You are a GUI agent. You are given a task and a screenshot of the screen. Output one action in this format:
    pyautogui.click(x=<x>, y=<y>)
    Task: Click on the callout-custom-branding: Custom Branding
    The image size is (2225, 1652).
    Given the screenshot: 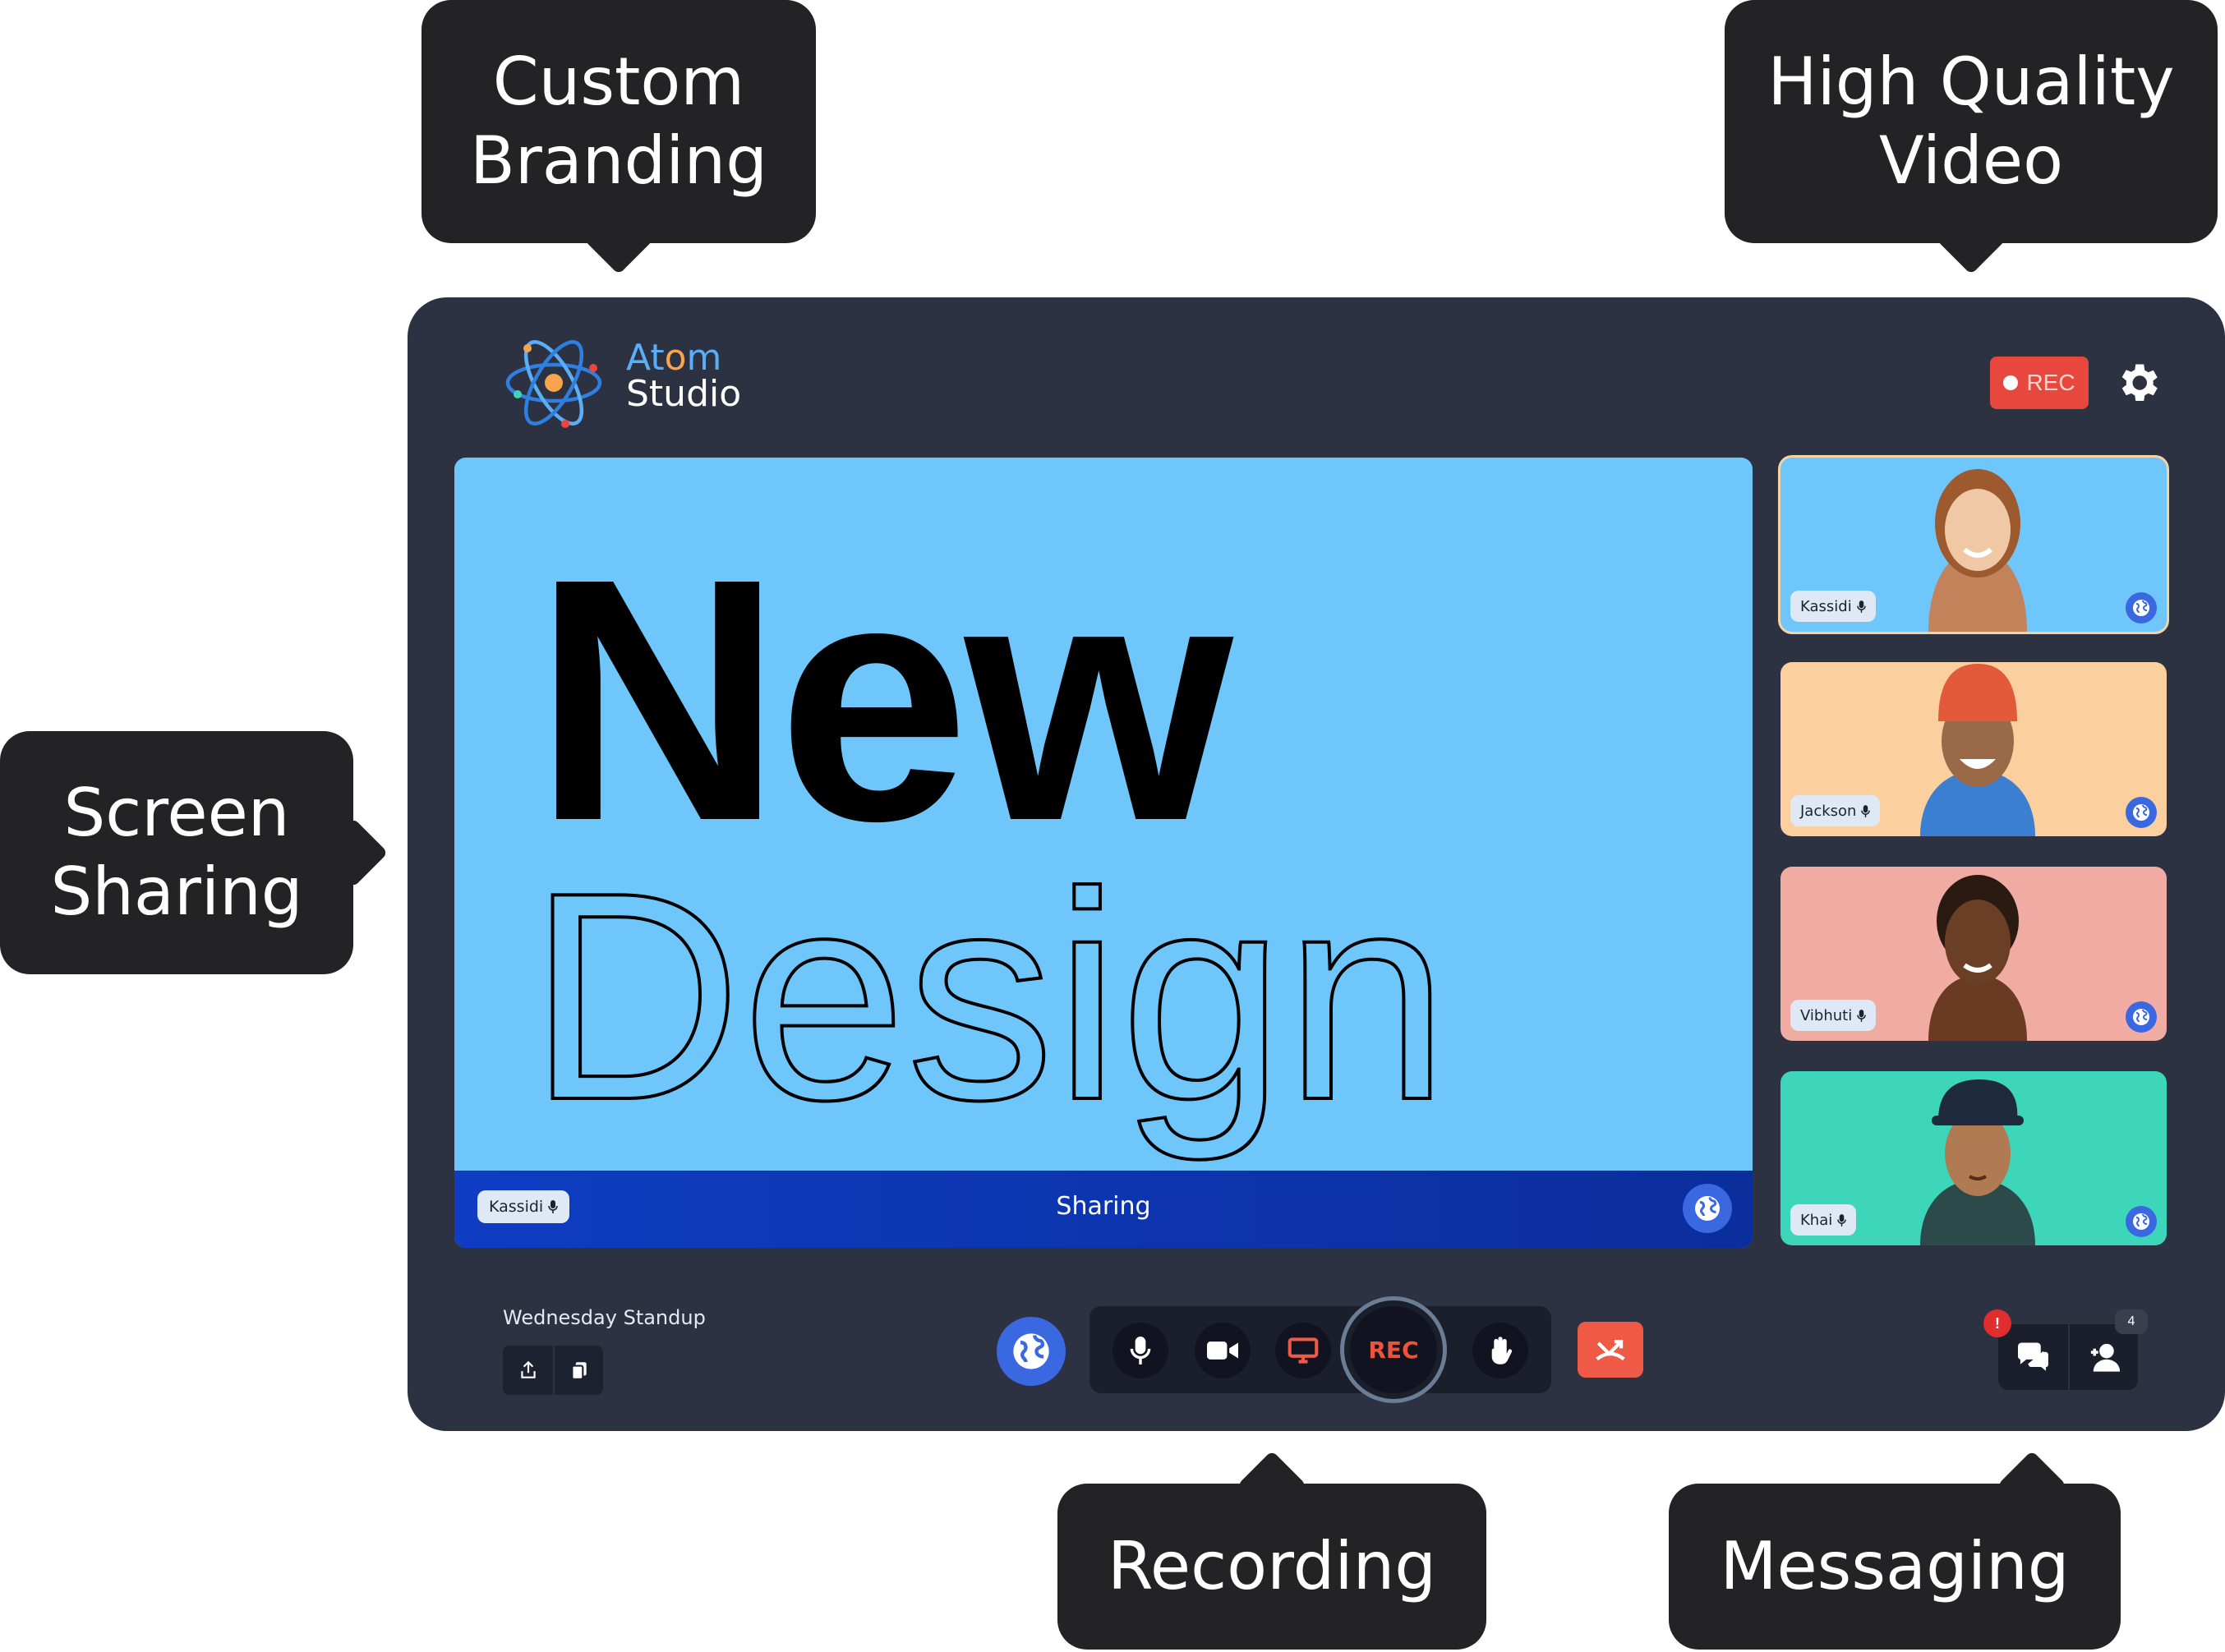 What is the action you would take?
    pyautogui.click(x=619, y=137)
    